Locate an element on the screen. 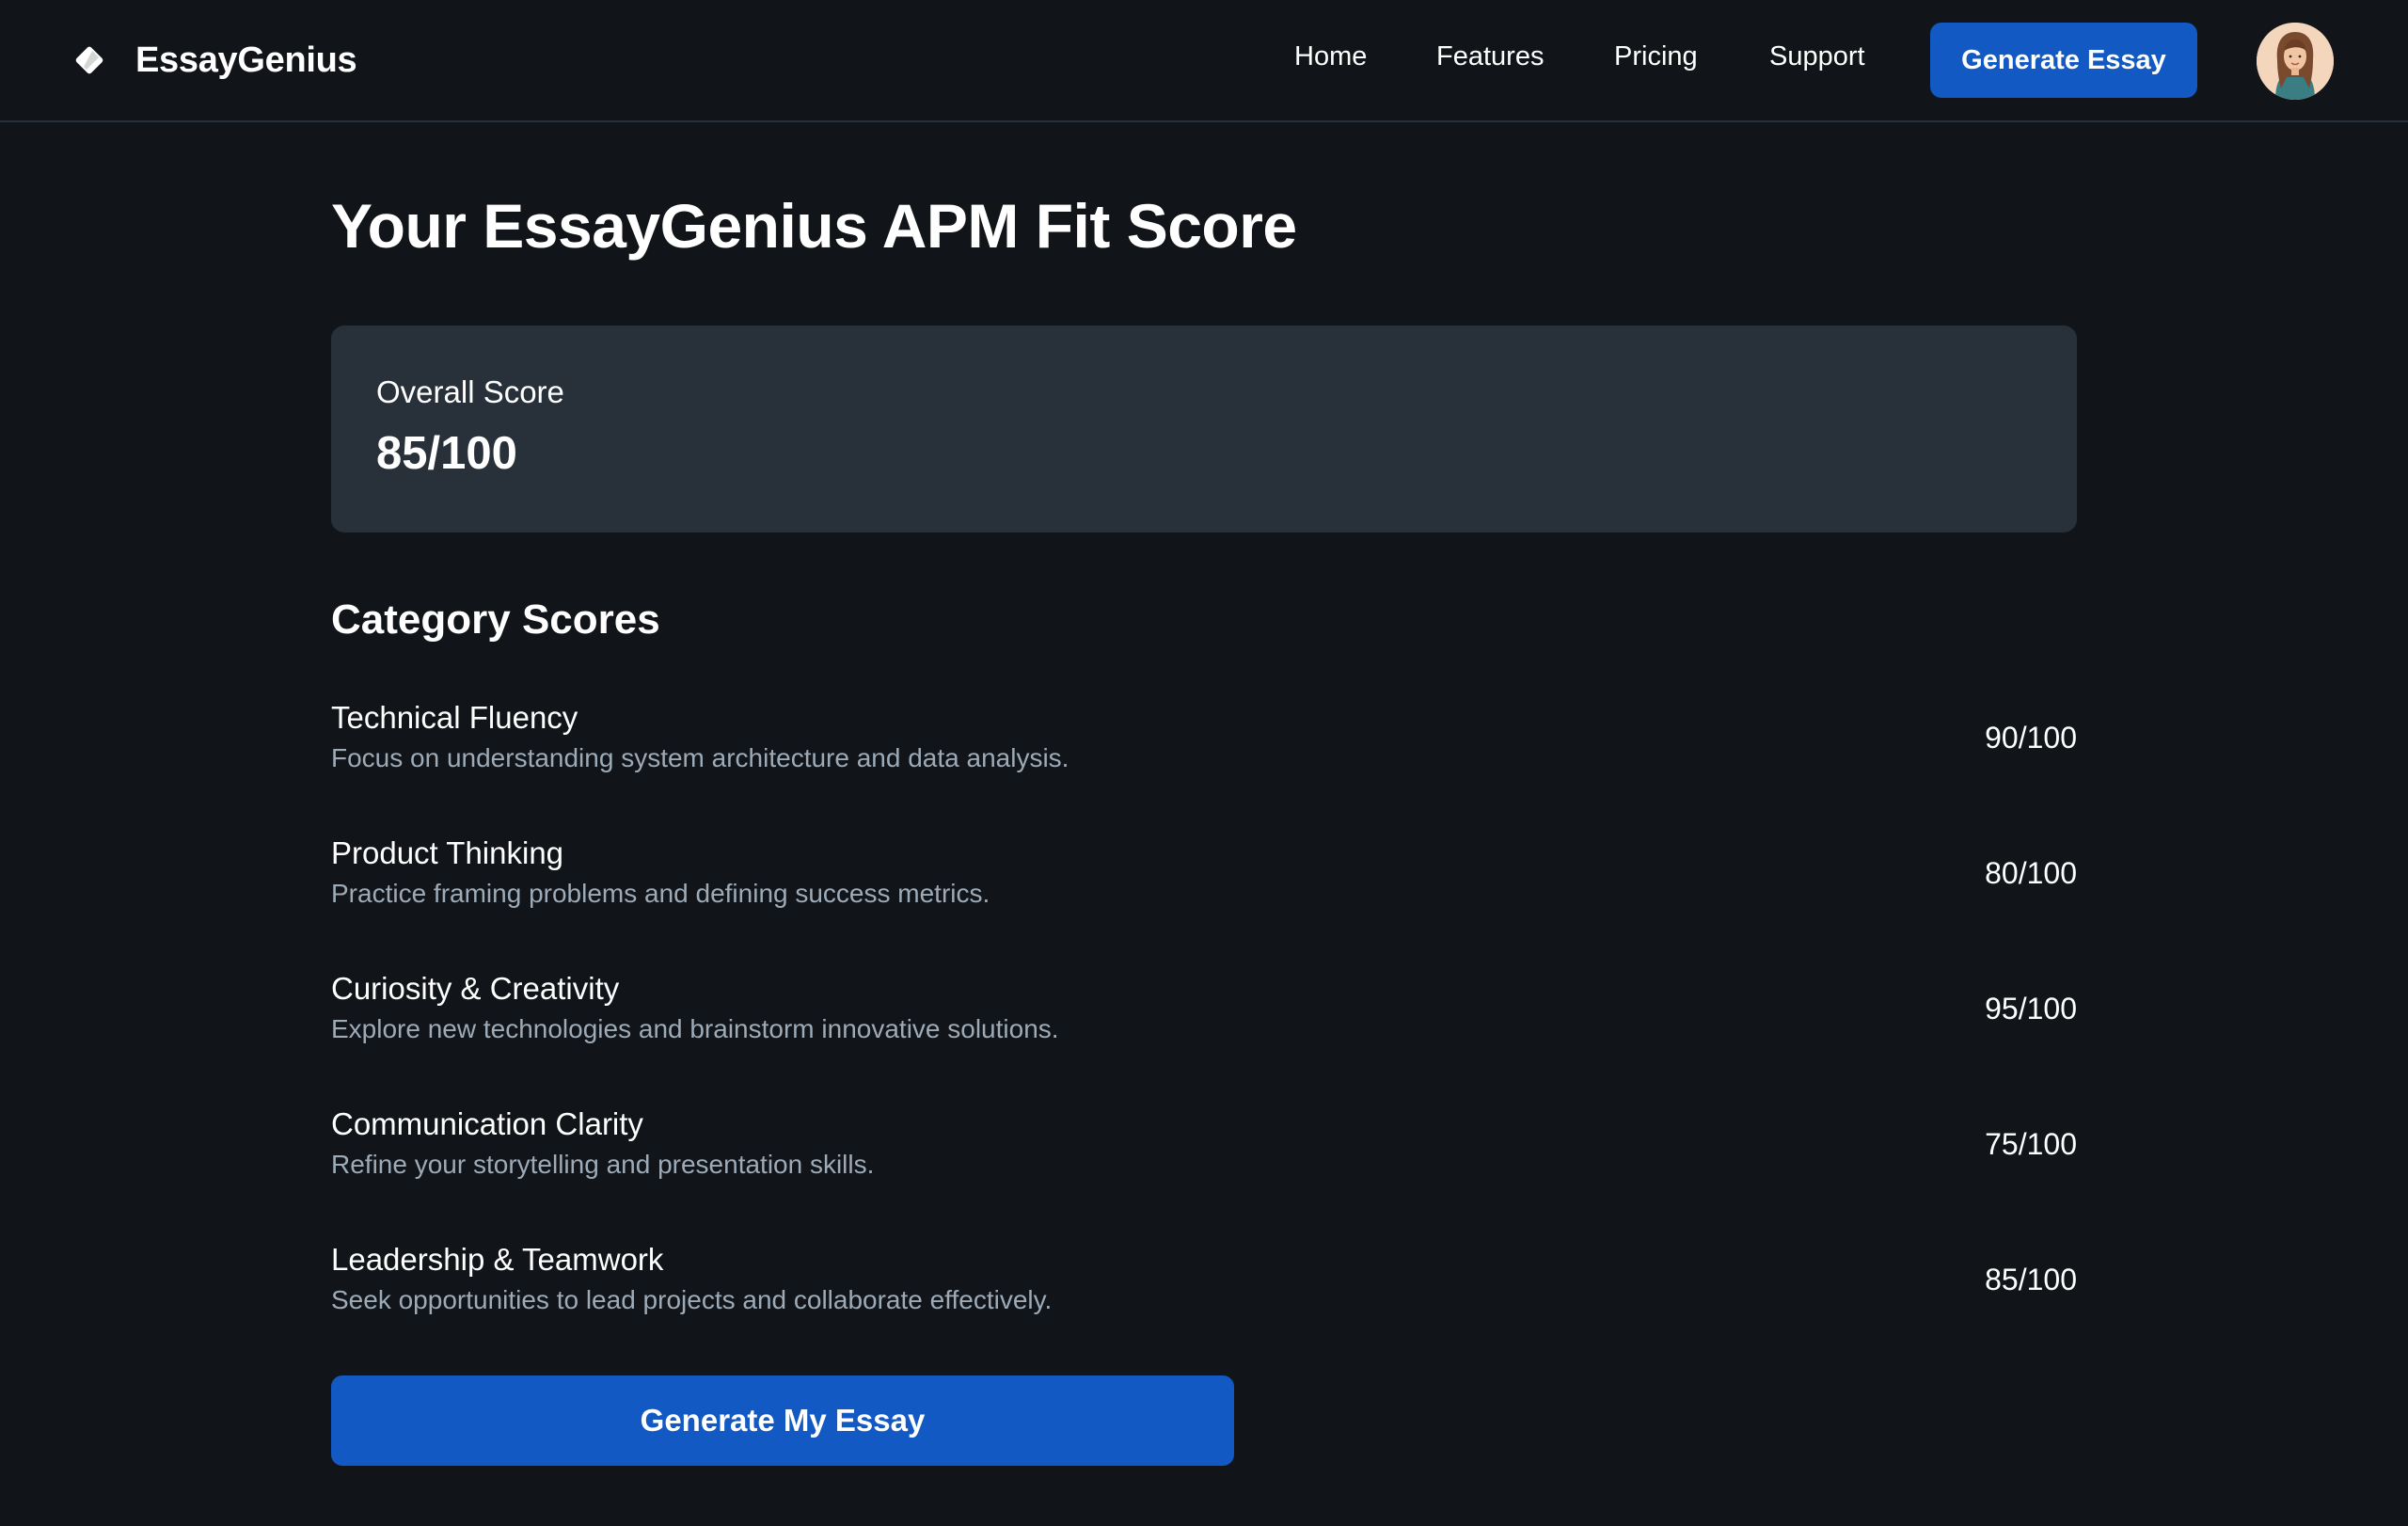 This screenshot has width=2408, height=1526. page-title: Your EssayGenius APM Fit Score is located at coordinates (814, 226).